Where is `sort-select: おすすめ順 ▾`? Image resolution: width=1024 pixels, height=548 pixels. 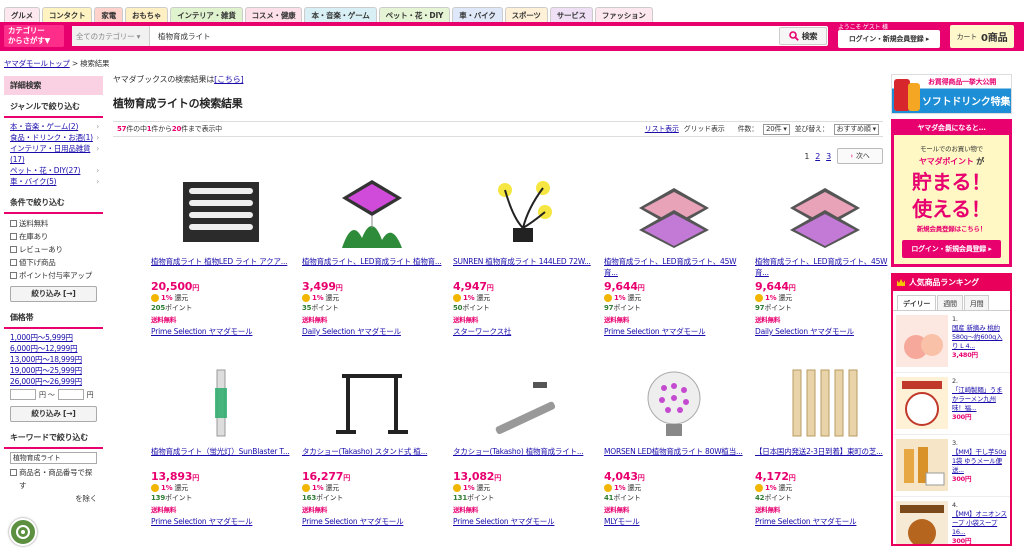 sort-select: おすすめ順 ▾ is located at coordinates (856, 129).